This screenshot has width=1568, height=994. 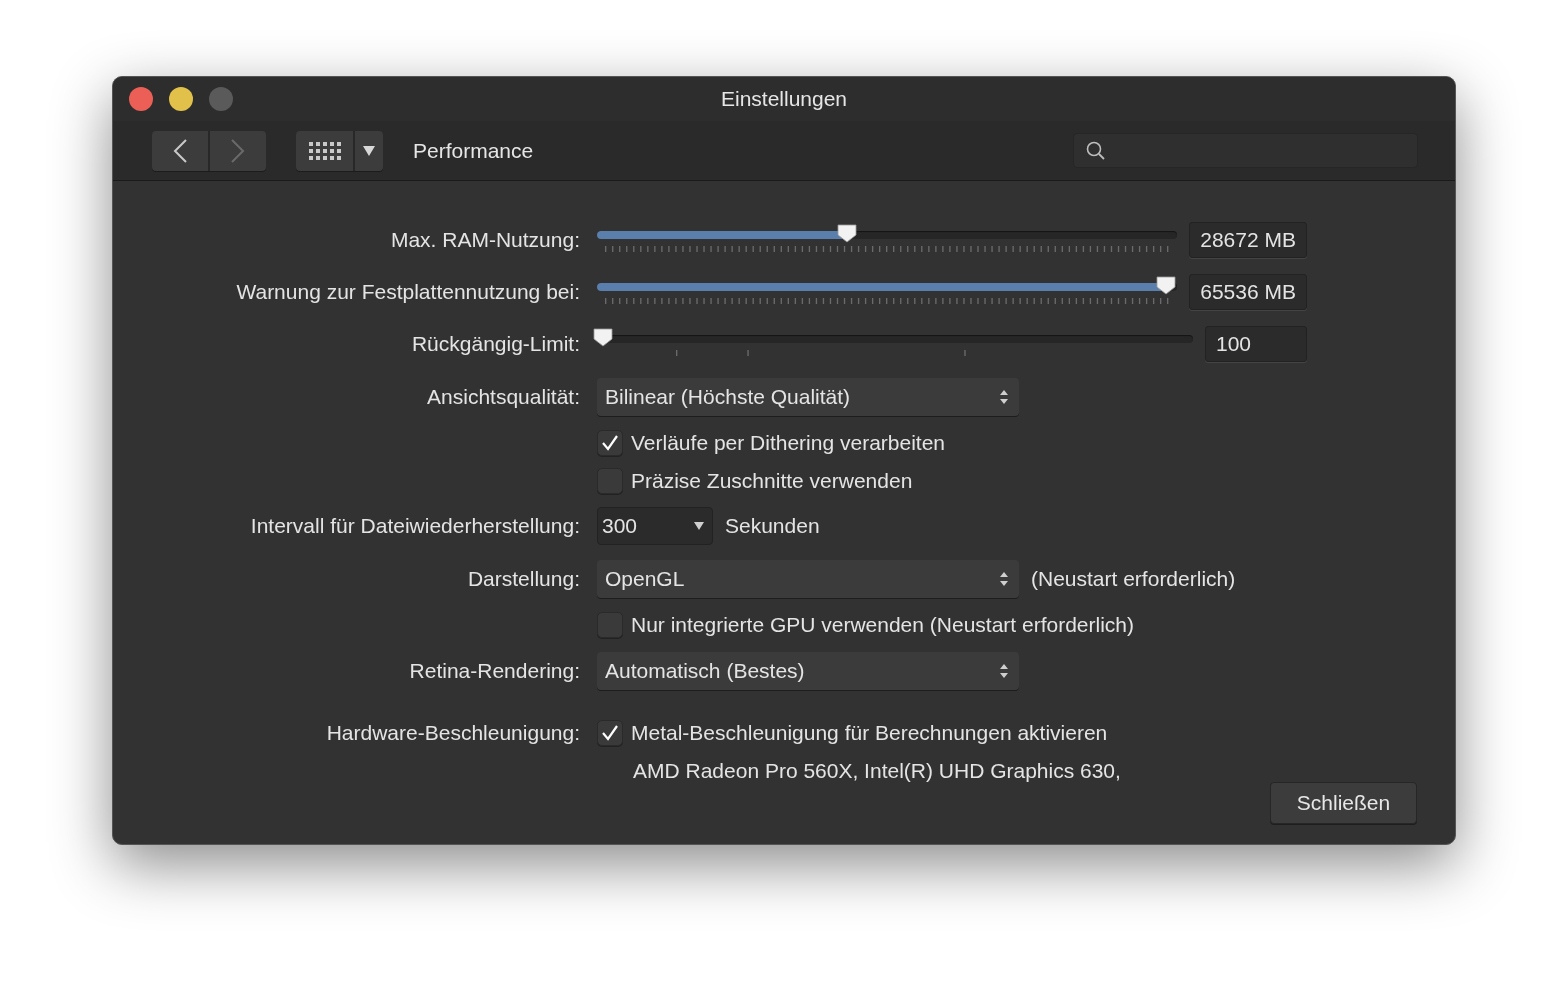 I want to click on value-field: 28672 MB, so click(x=1248, y=240).